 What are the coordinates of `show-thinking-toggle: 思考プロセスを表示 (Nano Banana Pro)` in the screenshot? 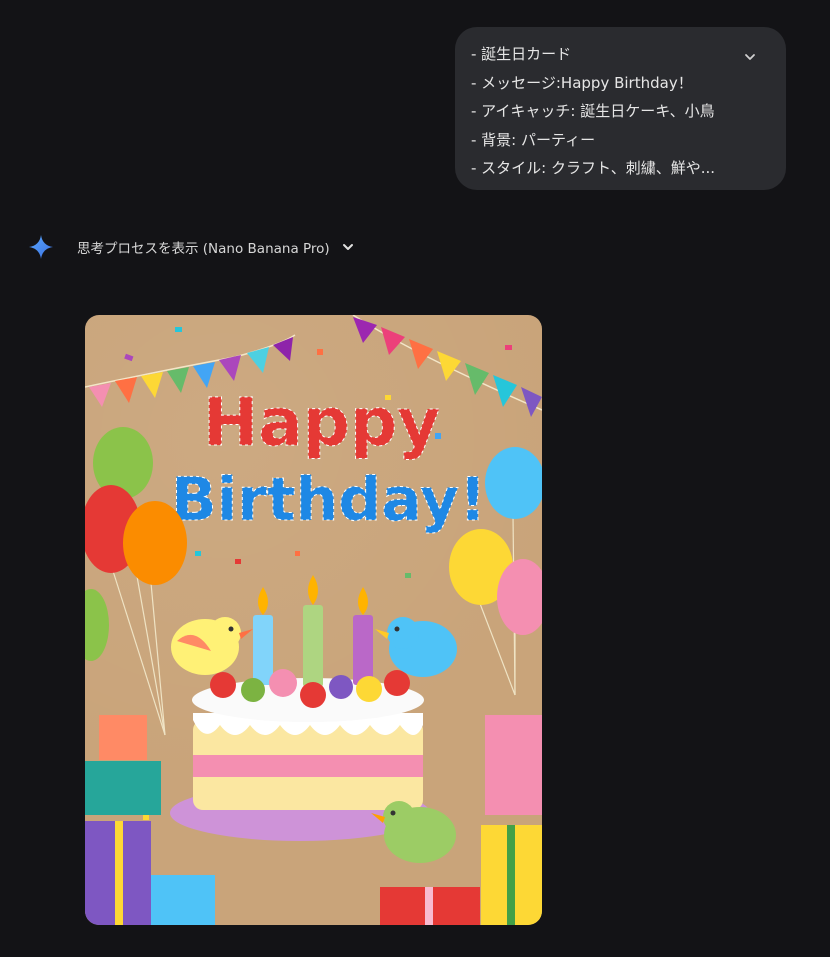 It's located at (215, 247).